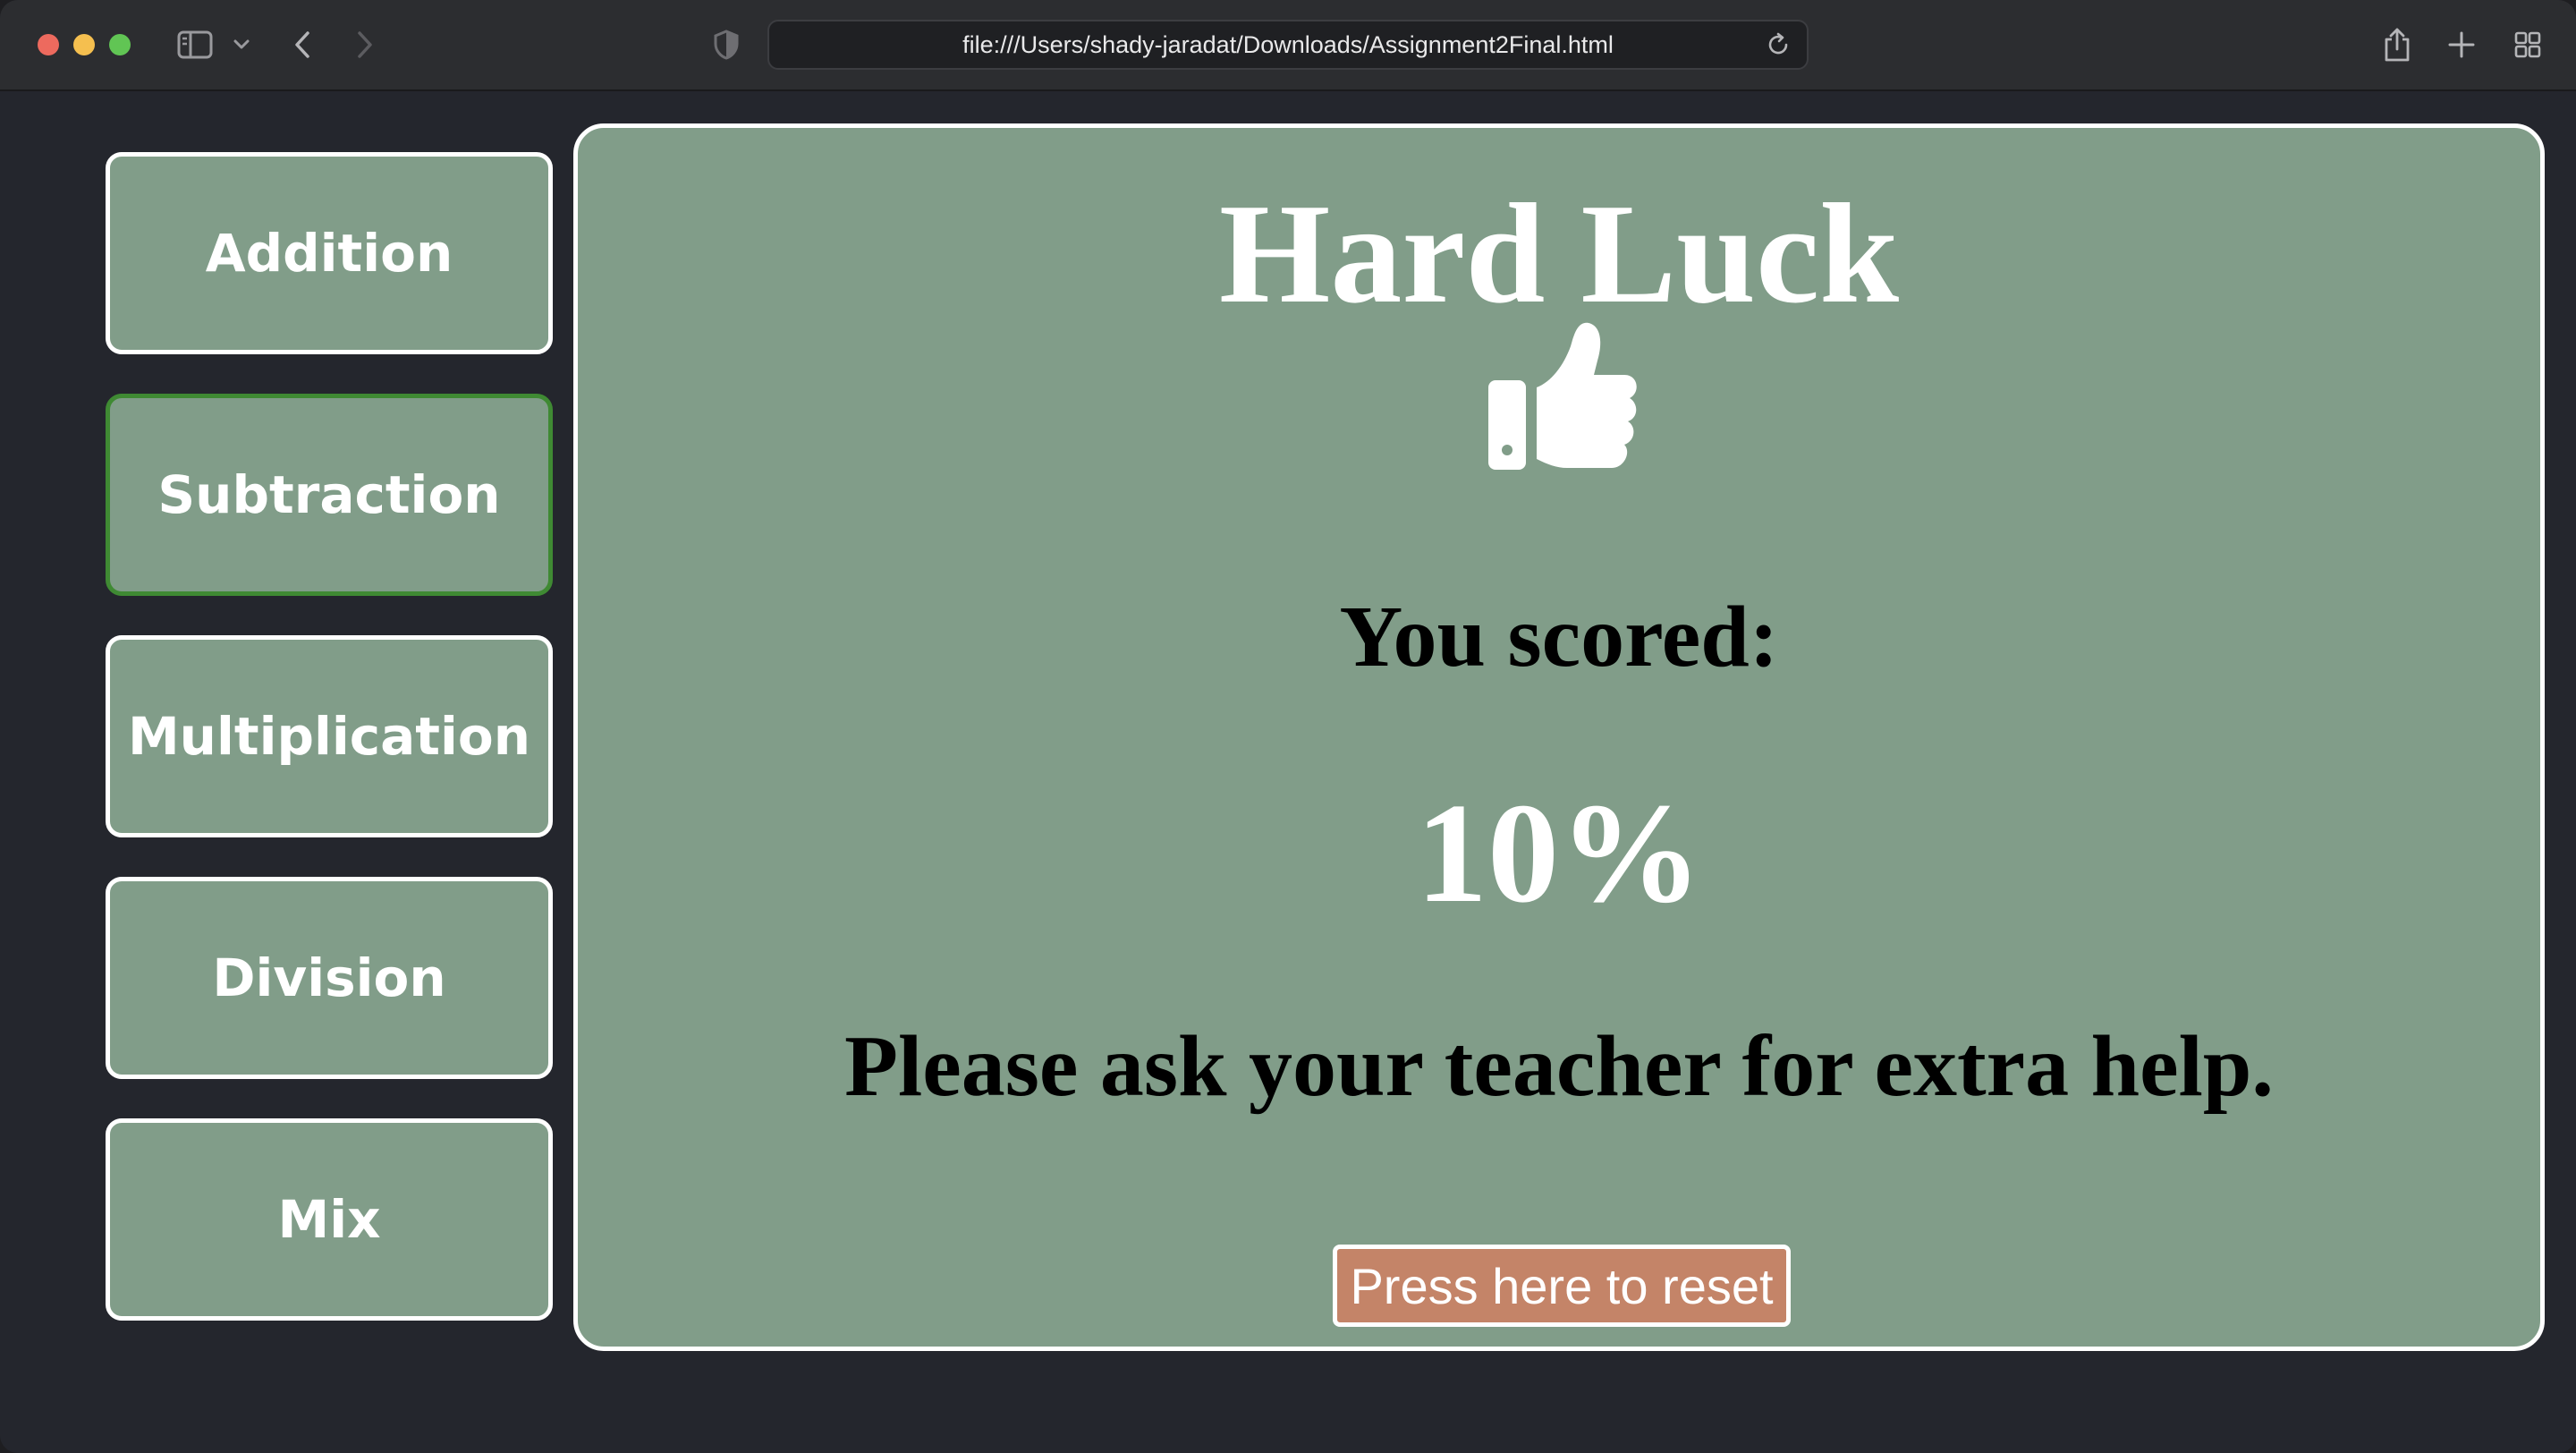  I want to click on nav-subtraction-button: Subtraction, so click(329, 495).